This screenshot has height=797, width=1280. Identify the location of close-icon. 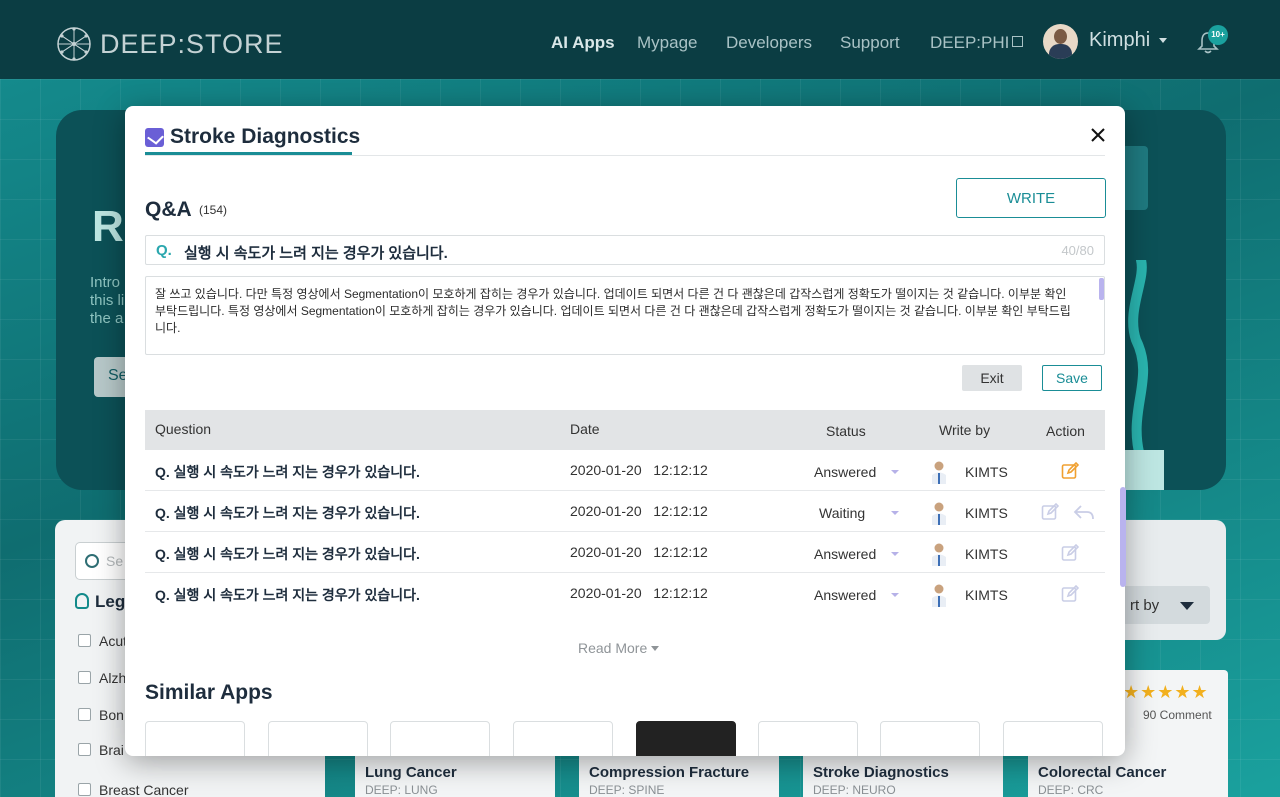
(1098, 135).